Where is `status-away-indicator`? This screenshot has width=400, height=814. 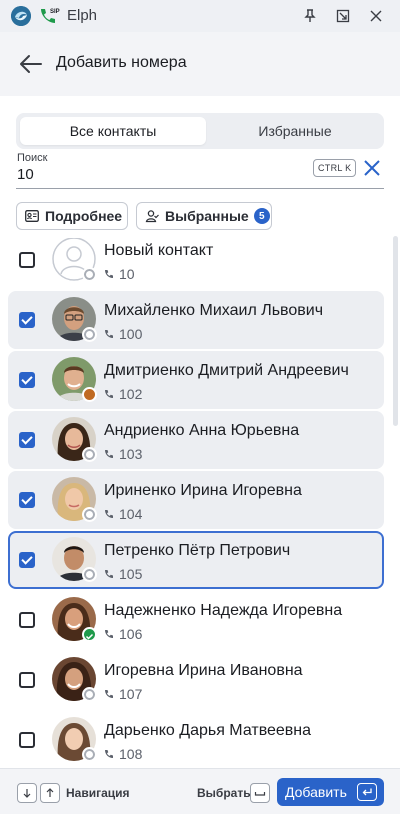
status-away-indicator is located at coordinates (89, 394).